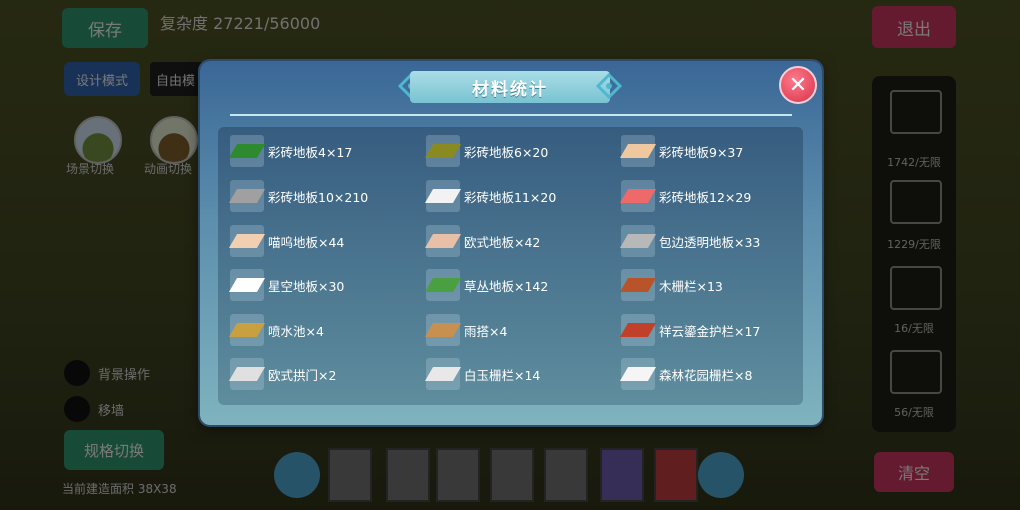 The width and height of the screenshot is (1020, 510). Describe the element at coordinates (638, 330) in the screenshot. I see `cloud-railing-icon` at that location.